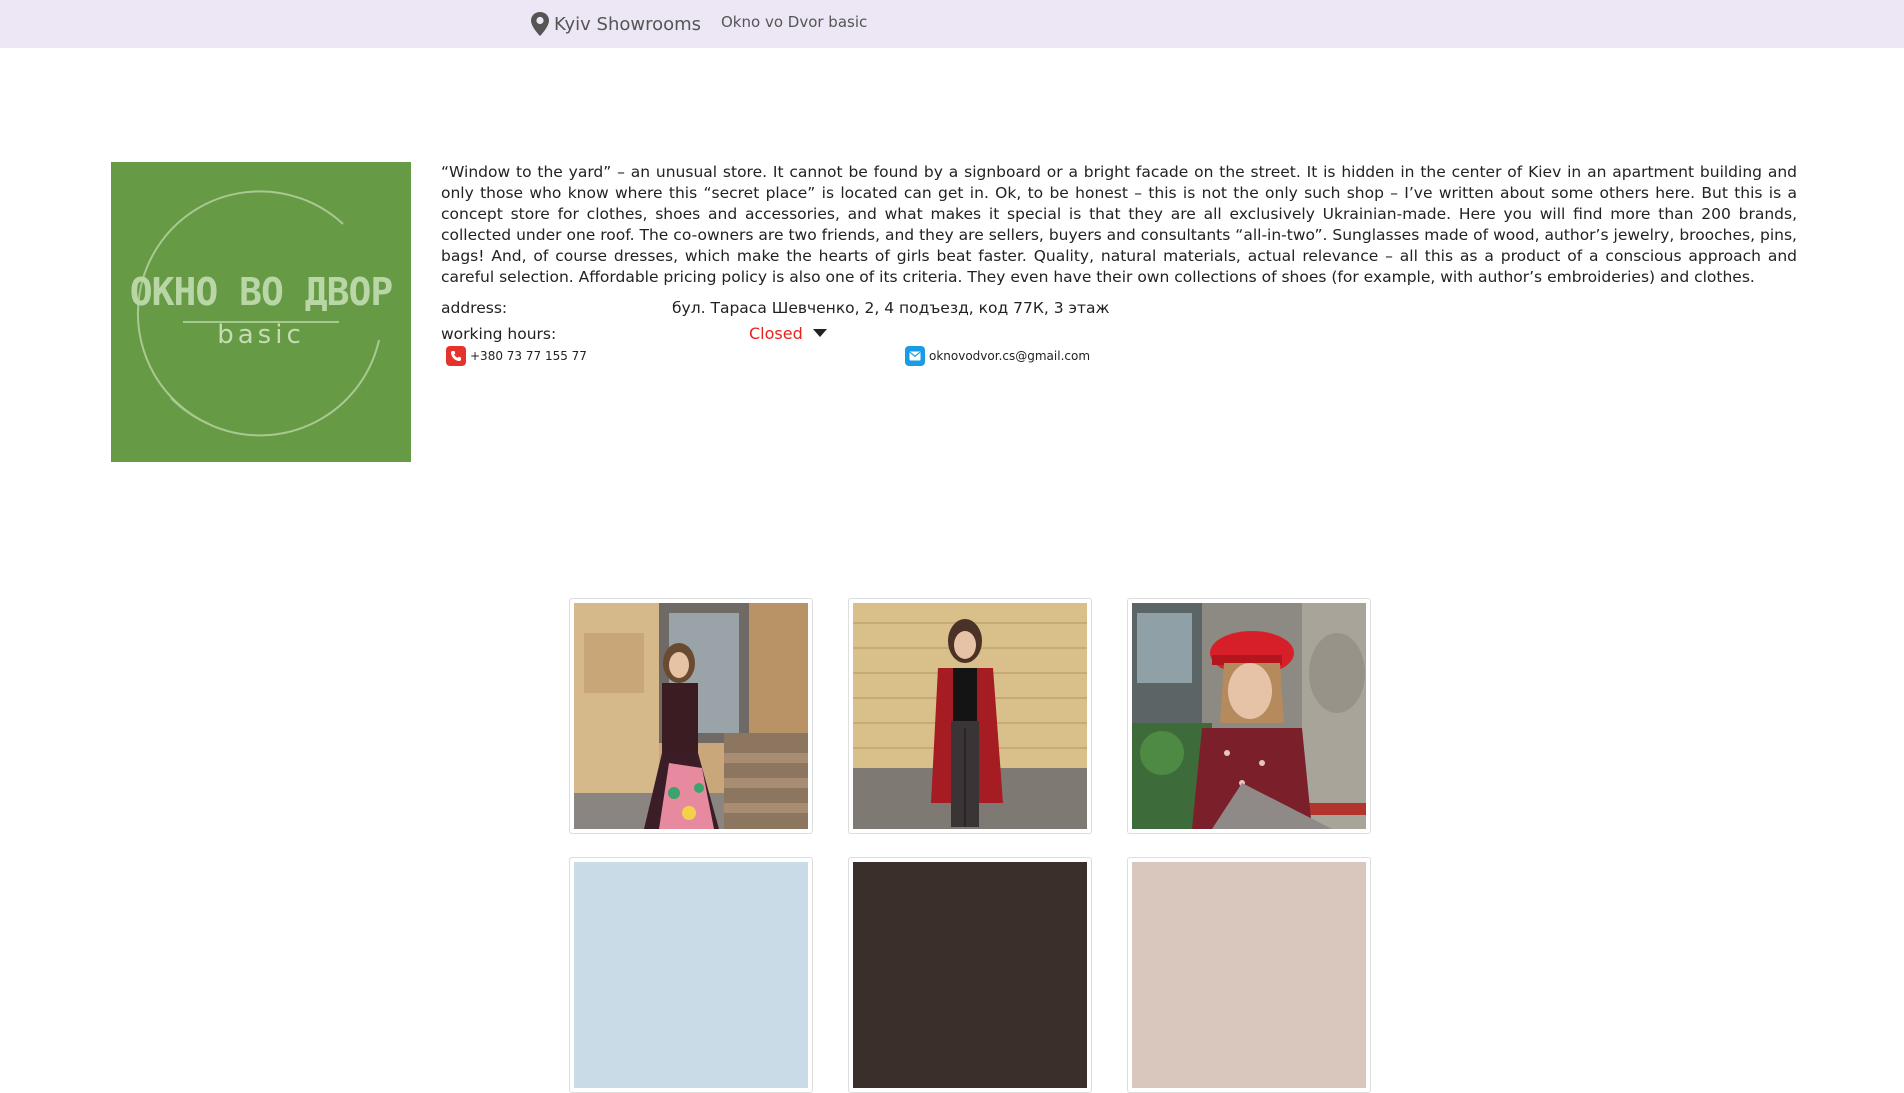 This screenshot has height=1093, width=1904. I want to click on logo-subtitle: basic, so click(261, 335).